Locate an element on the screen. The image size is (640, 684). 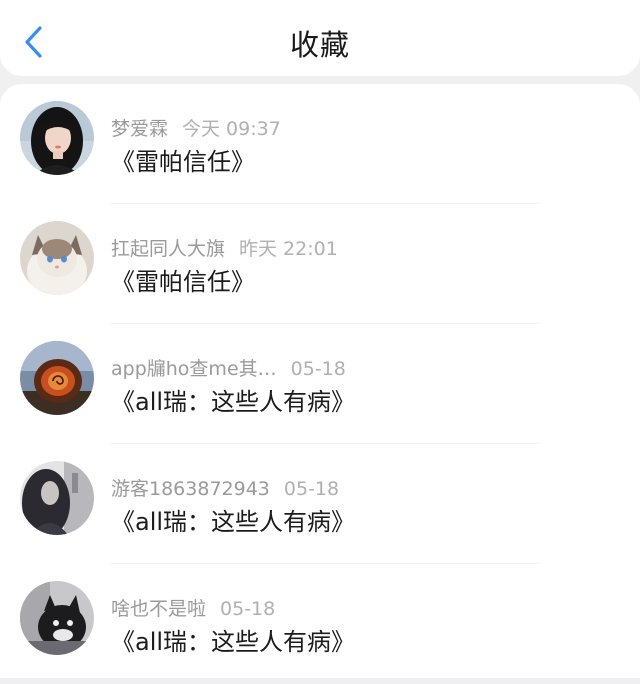
timestamp: 昨天 22:01 is located at coordinates (288, 249).